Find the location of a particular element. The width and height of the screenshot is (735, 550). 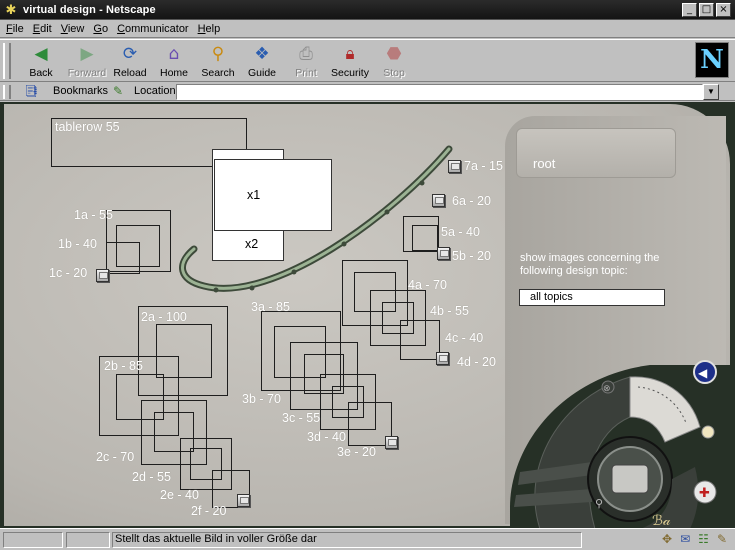

label-1a: 1a - 55 is located at coordinates (93, 215).